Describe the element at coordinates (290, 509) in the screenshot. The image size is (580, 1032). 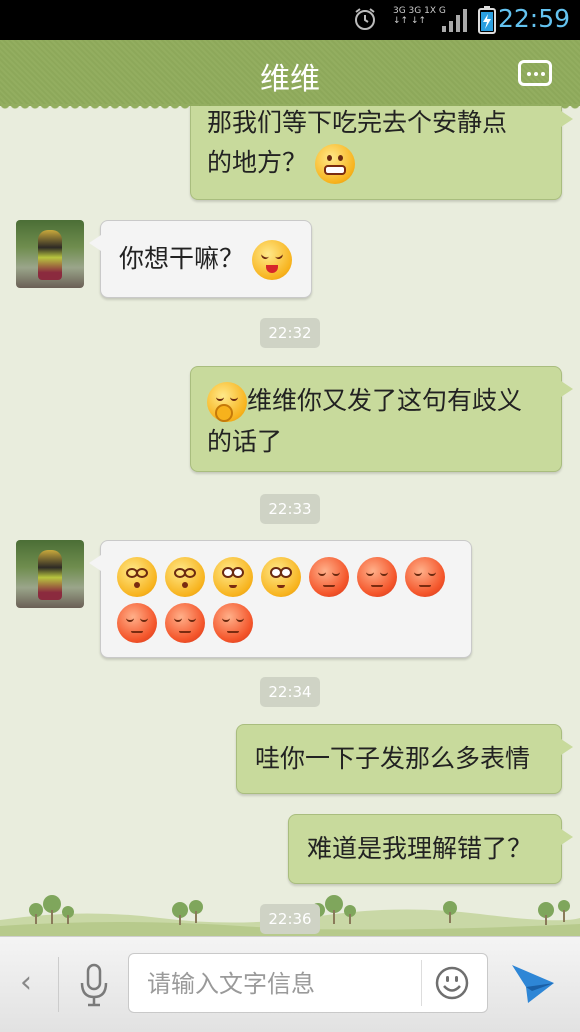
I see `message-timestamp: 22:33` at that location.